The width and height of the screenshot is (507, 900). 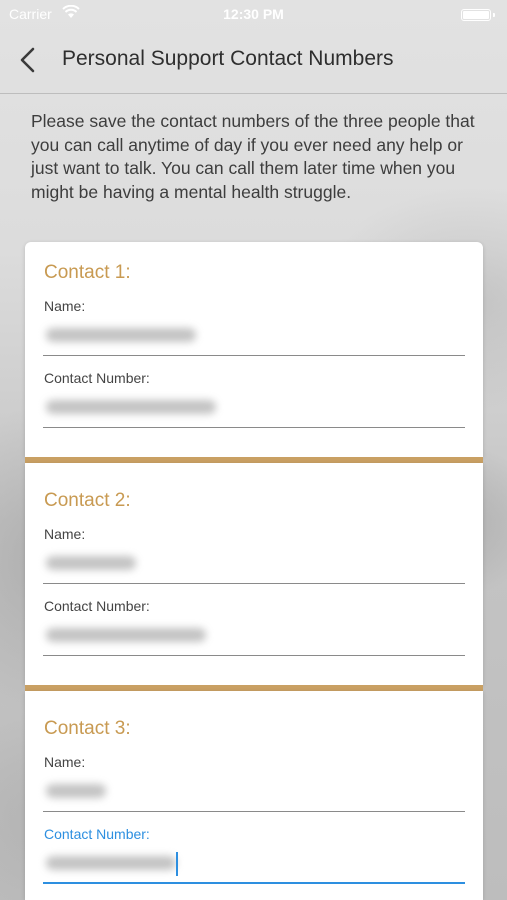 I want to click on contact-1-number-input, so click(x=254, y=410).